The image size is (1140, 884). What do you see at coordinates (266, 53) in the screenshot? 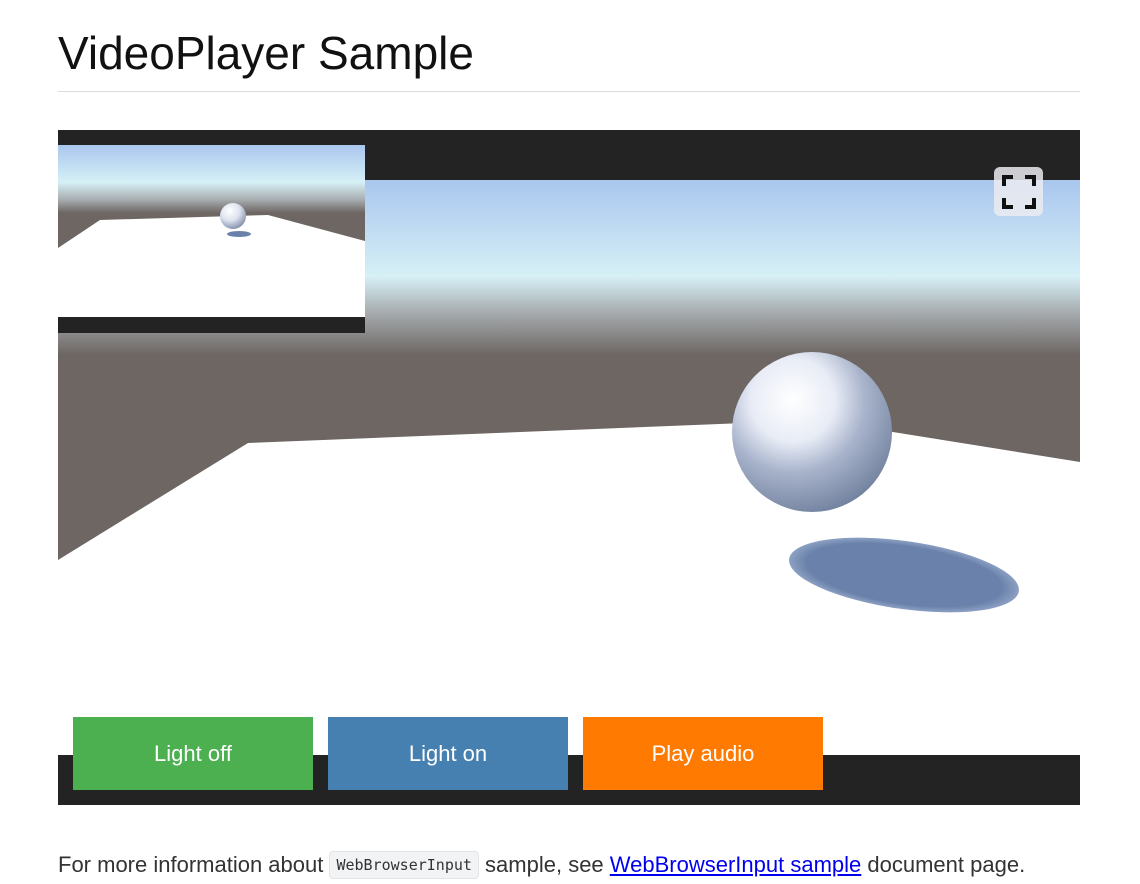
I see `page-title: VideoPlayer Sample` at bounding box center [266, 53].